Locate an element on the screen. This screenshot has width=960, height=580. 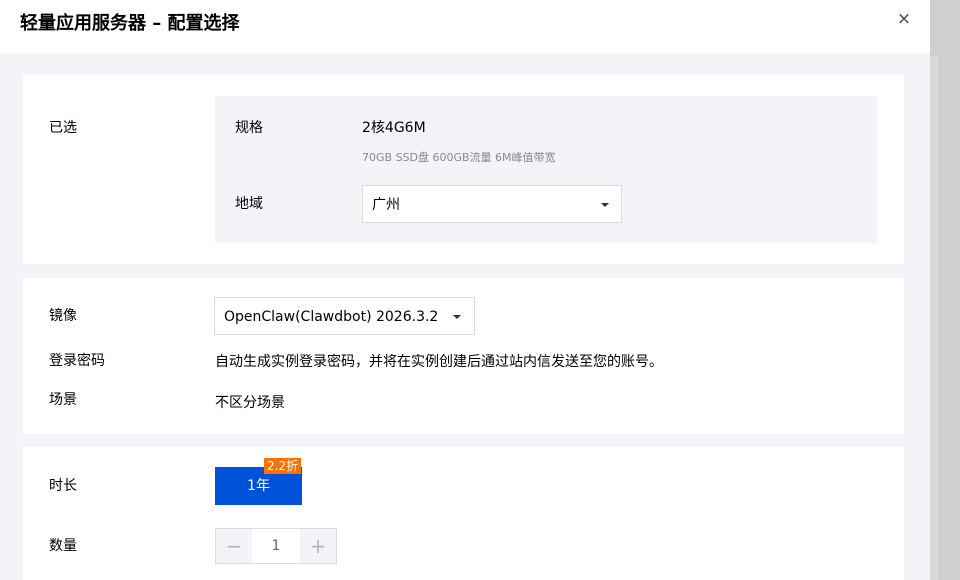
image-select: OpenClaw(Clawdbot) 2026.3.2 is located at coordinates (344, 316).